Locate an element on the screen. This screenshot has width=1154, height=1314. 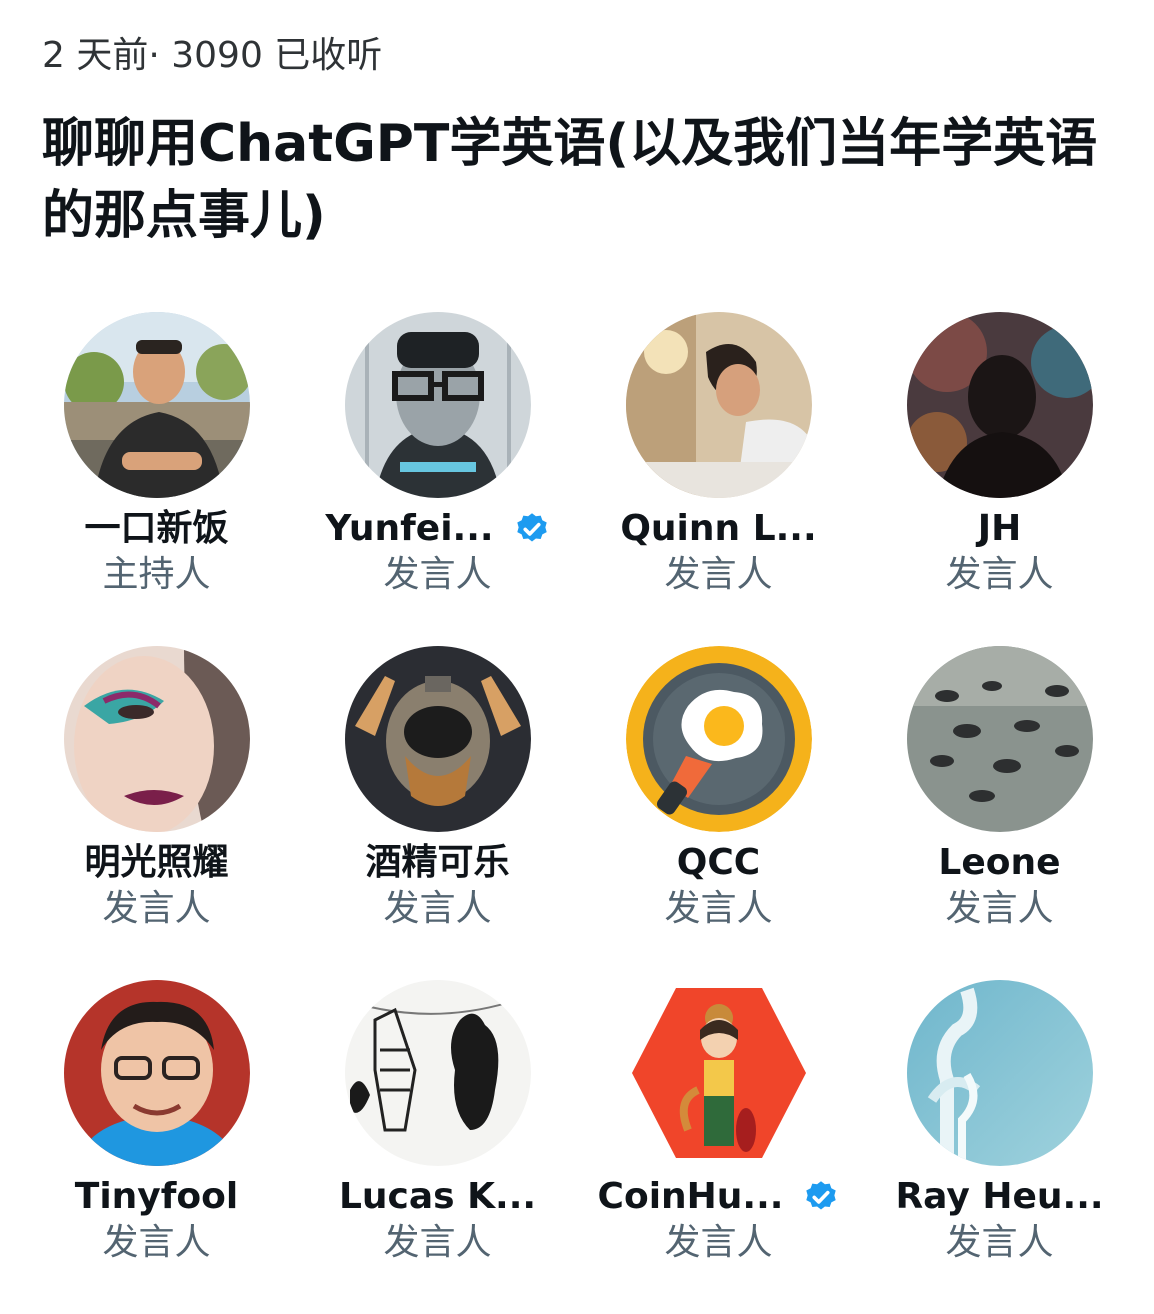
cats-sketch-avatar is located at coordinates (437, 1073).